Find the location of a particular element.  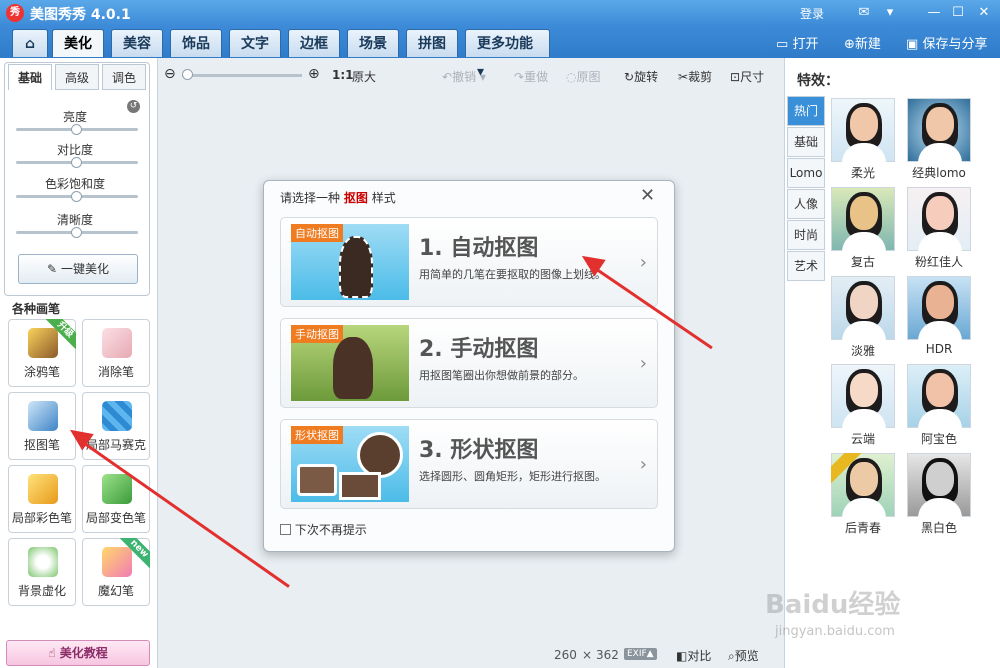

magic-wand-icon: ✎ is located at coordinates (52, 269).